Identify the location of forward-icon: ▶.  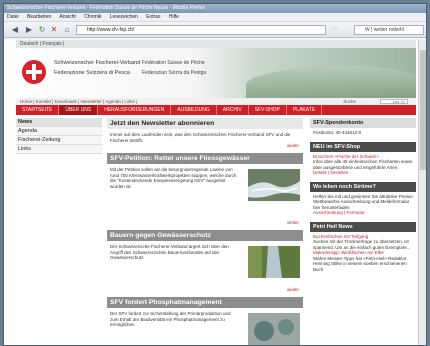
(29, 30).